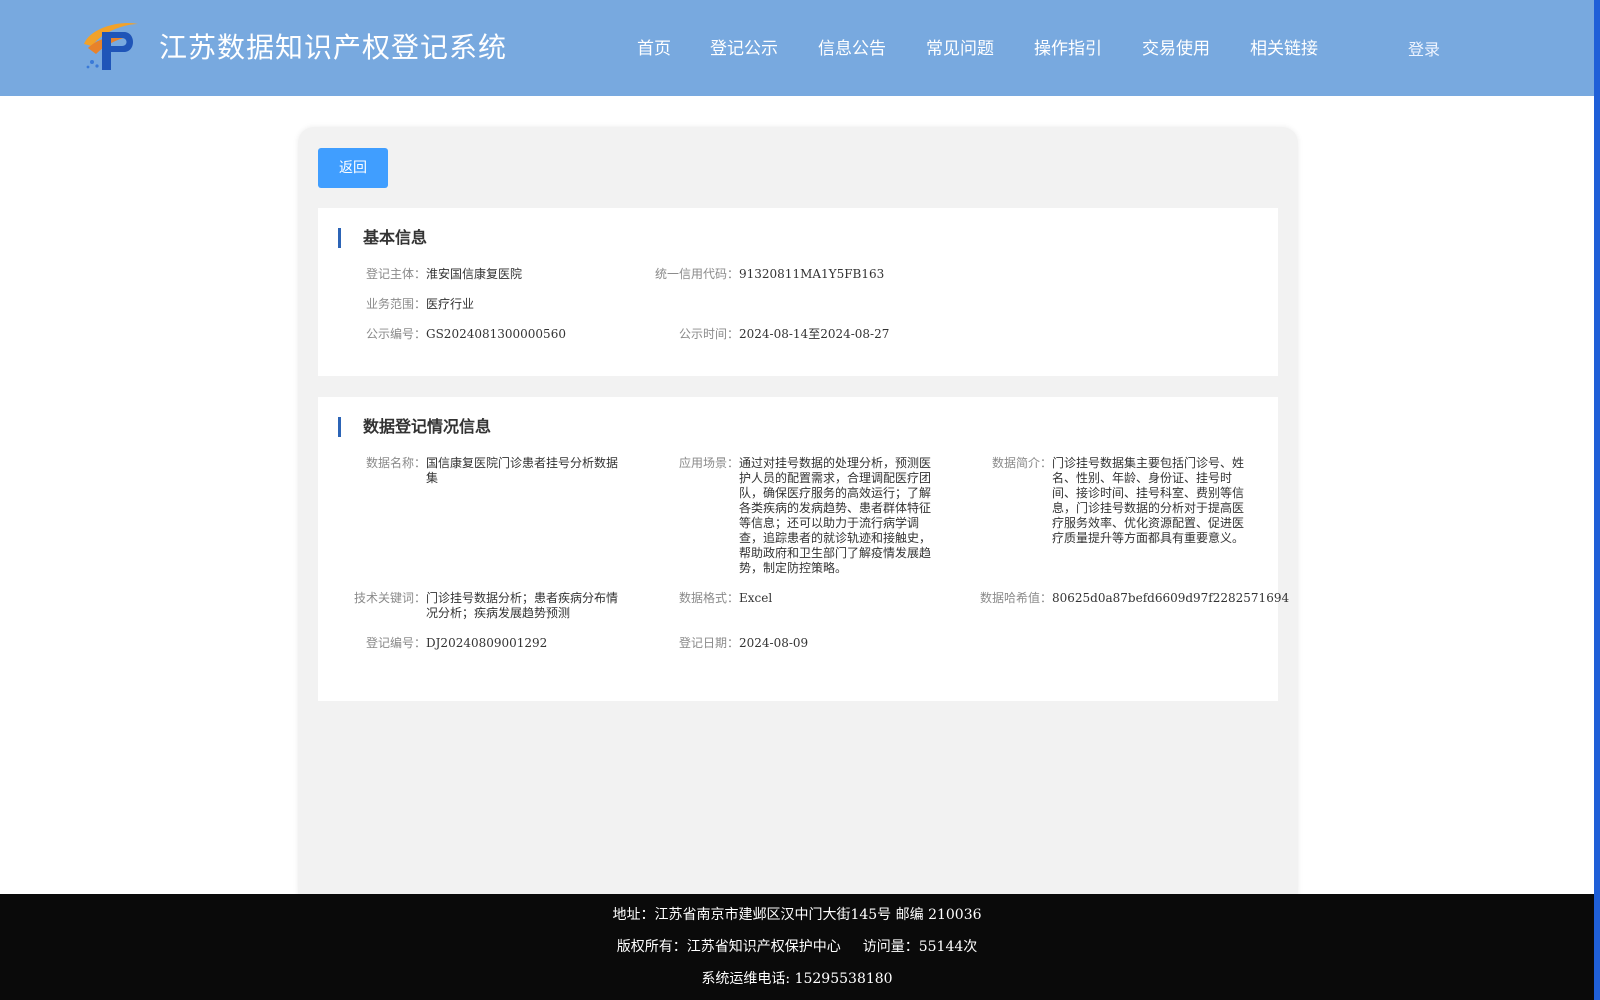 This screenshot has height=1000, width=1600. Describe the element at coordinates (496, 334) in the screenshot. I see `field-value: GS2024081300000560` at that location.